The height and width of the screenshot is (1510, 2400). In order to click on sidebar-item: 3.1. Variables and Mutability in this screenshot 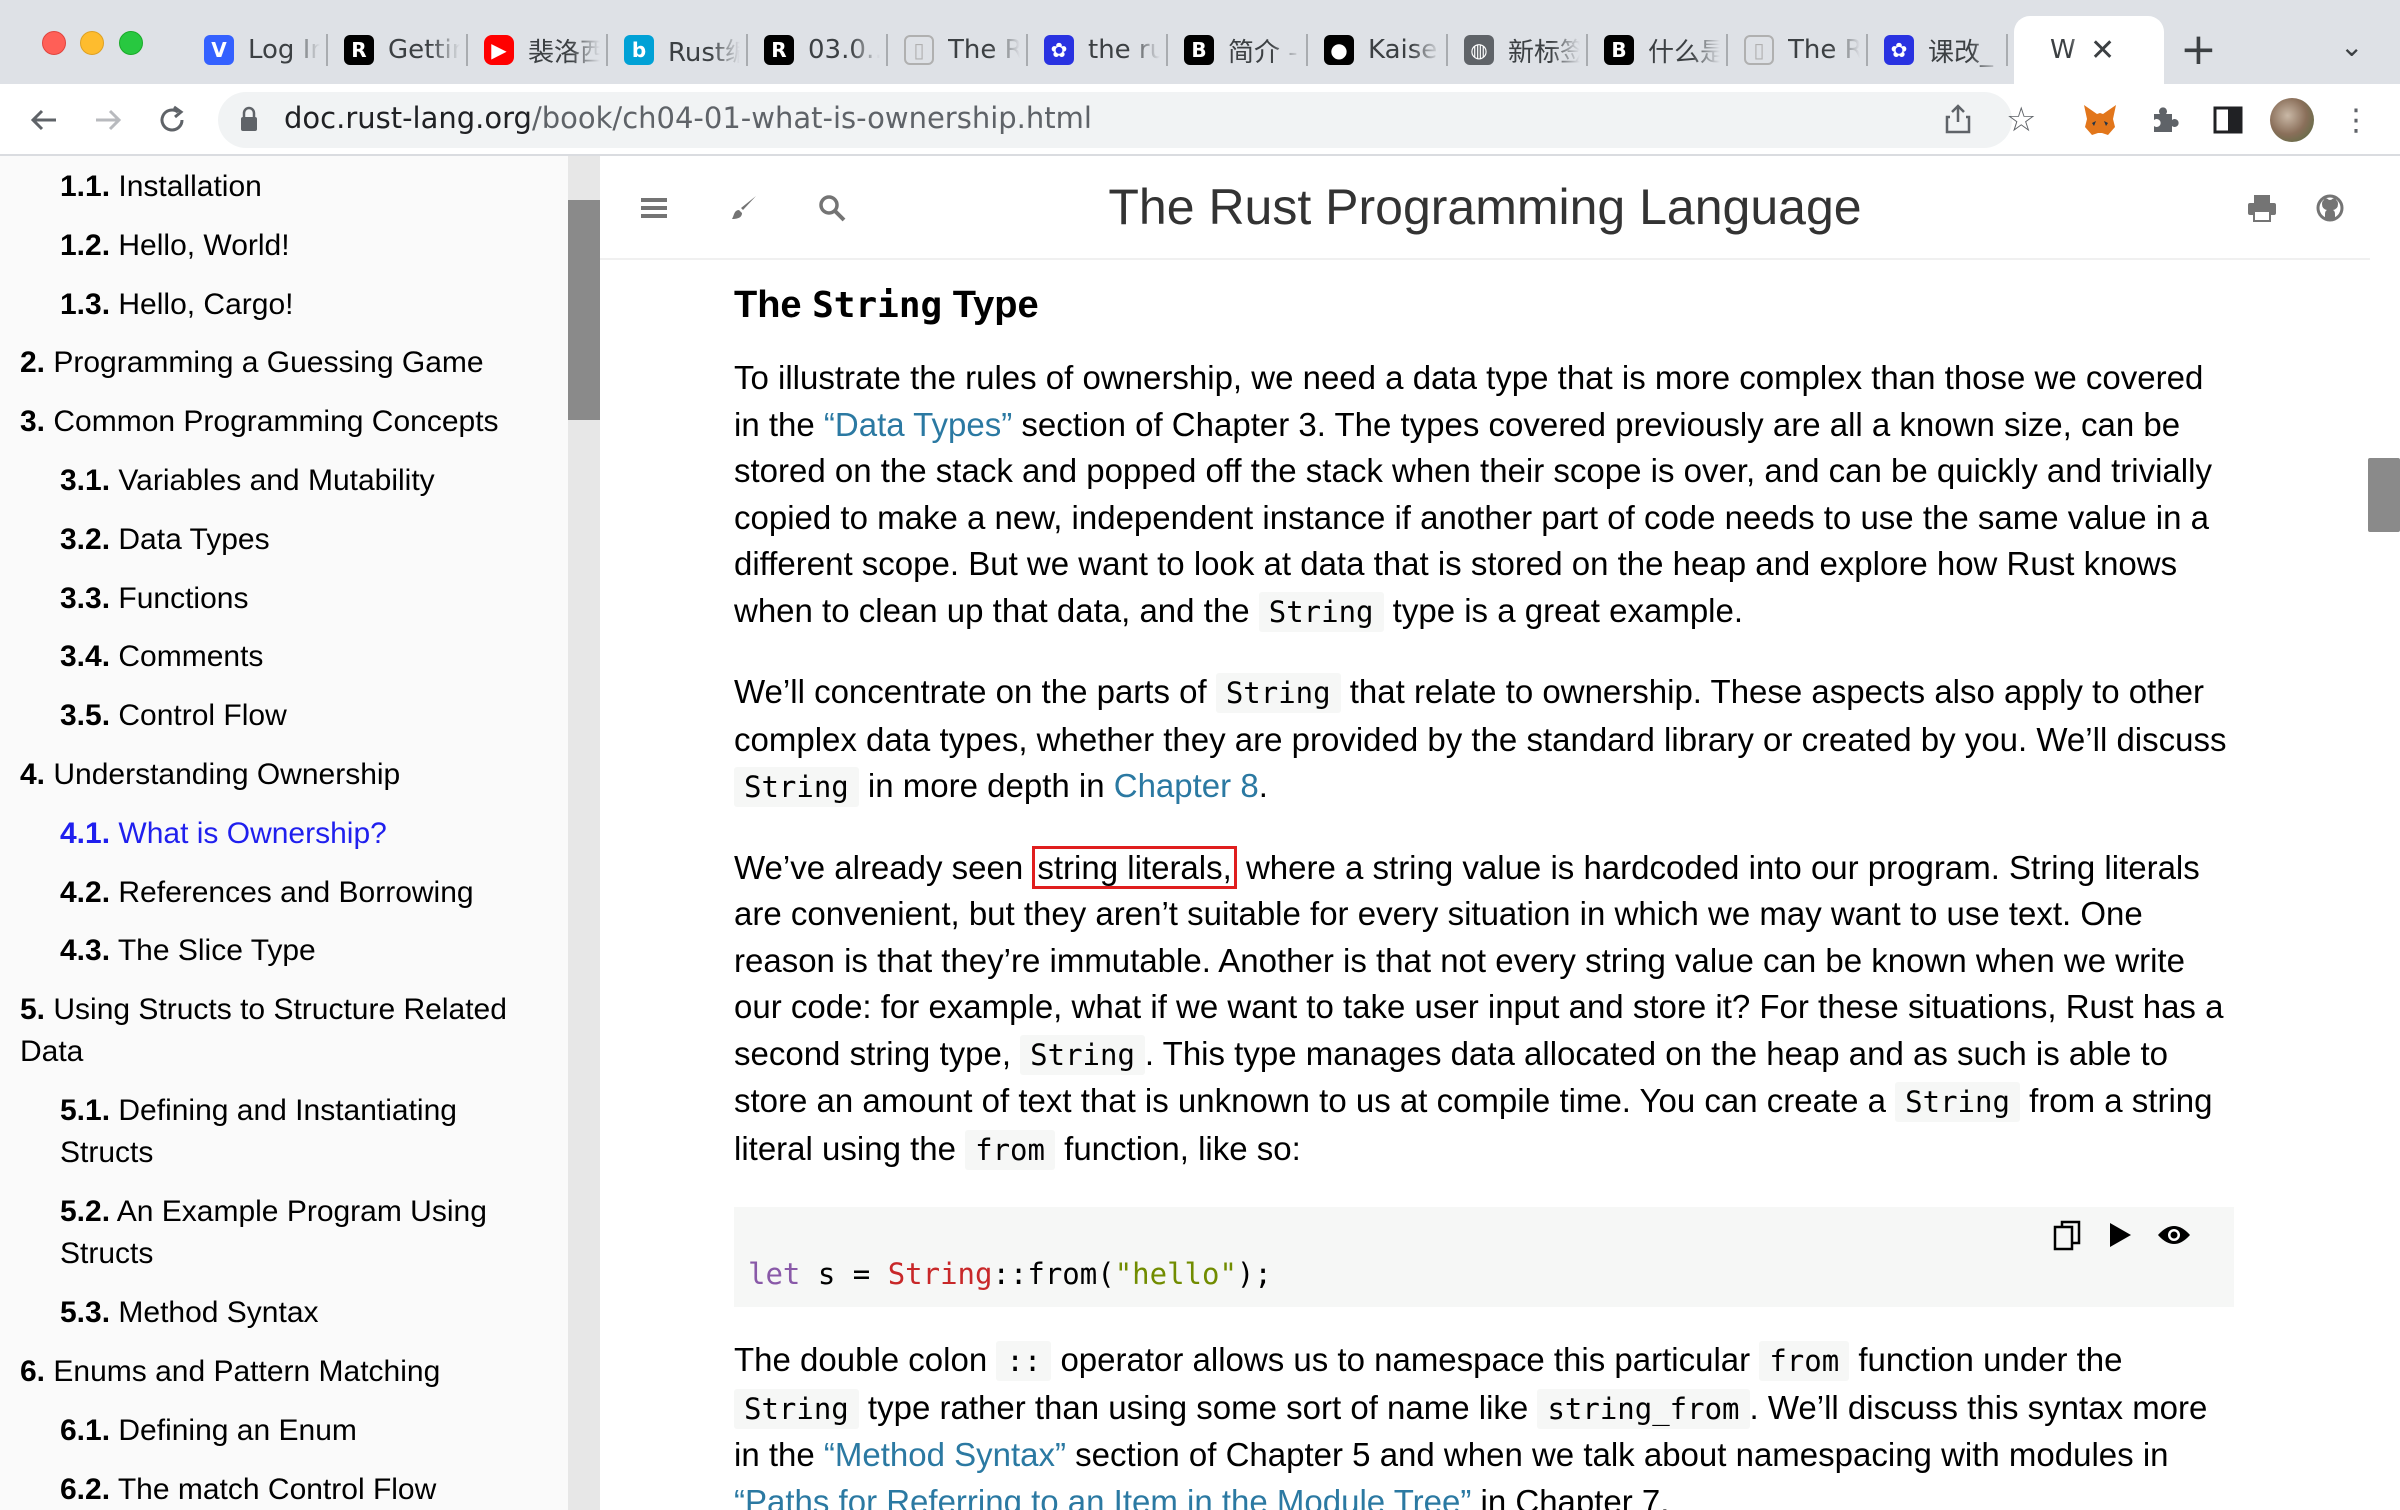, I will do `click(247, 481)`.